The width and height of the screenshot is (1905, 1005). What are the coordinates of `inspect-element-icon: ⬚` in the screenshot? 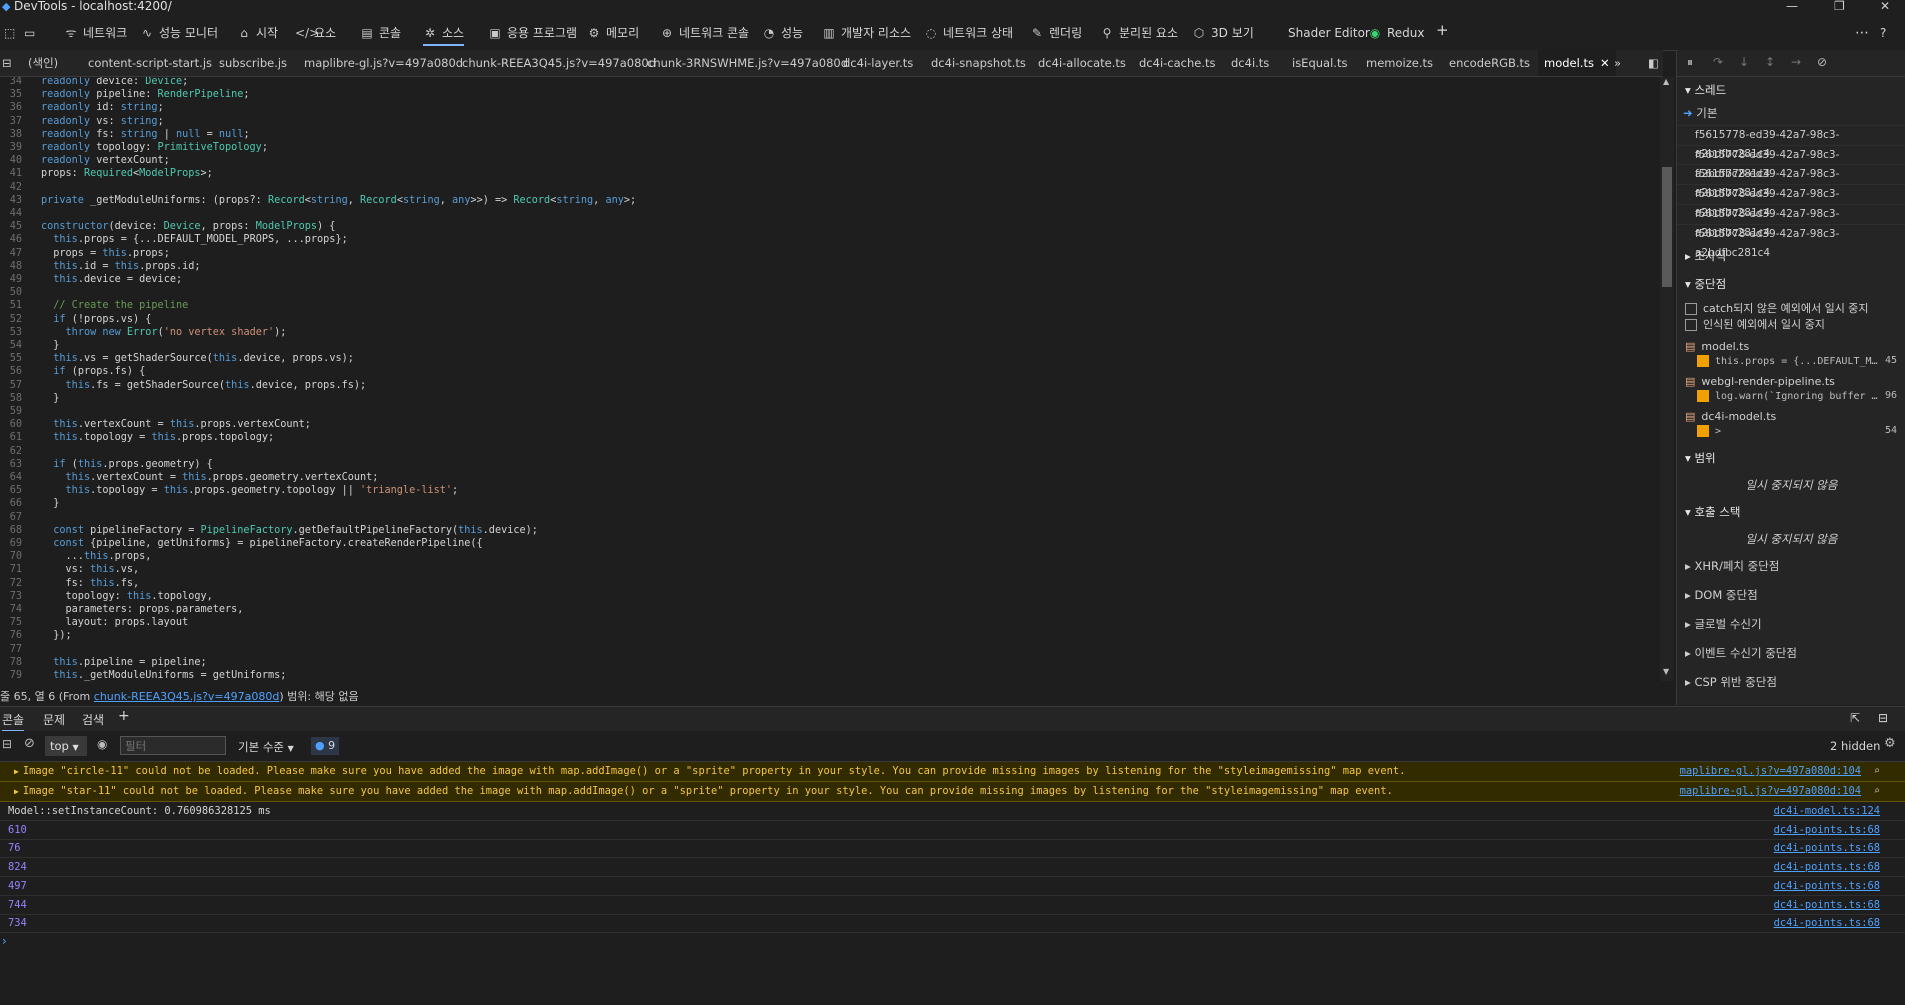 It's located at (9, 33).